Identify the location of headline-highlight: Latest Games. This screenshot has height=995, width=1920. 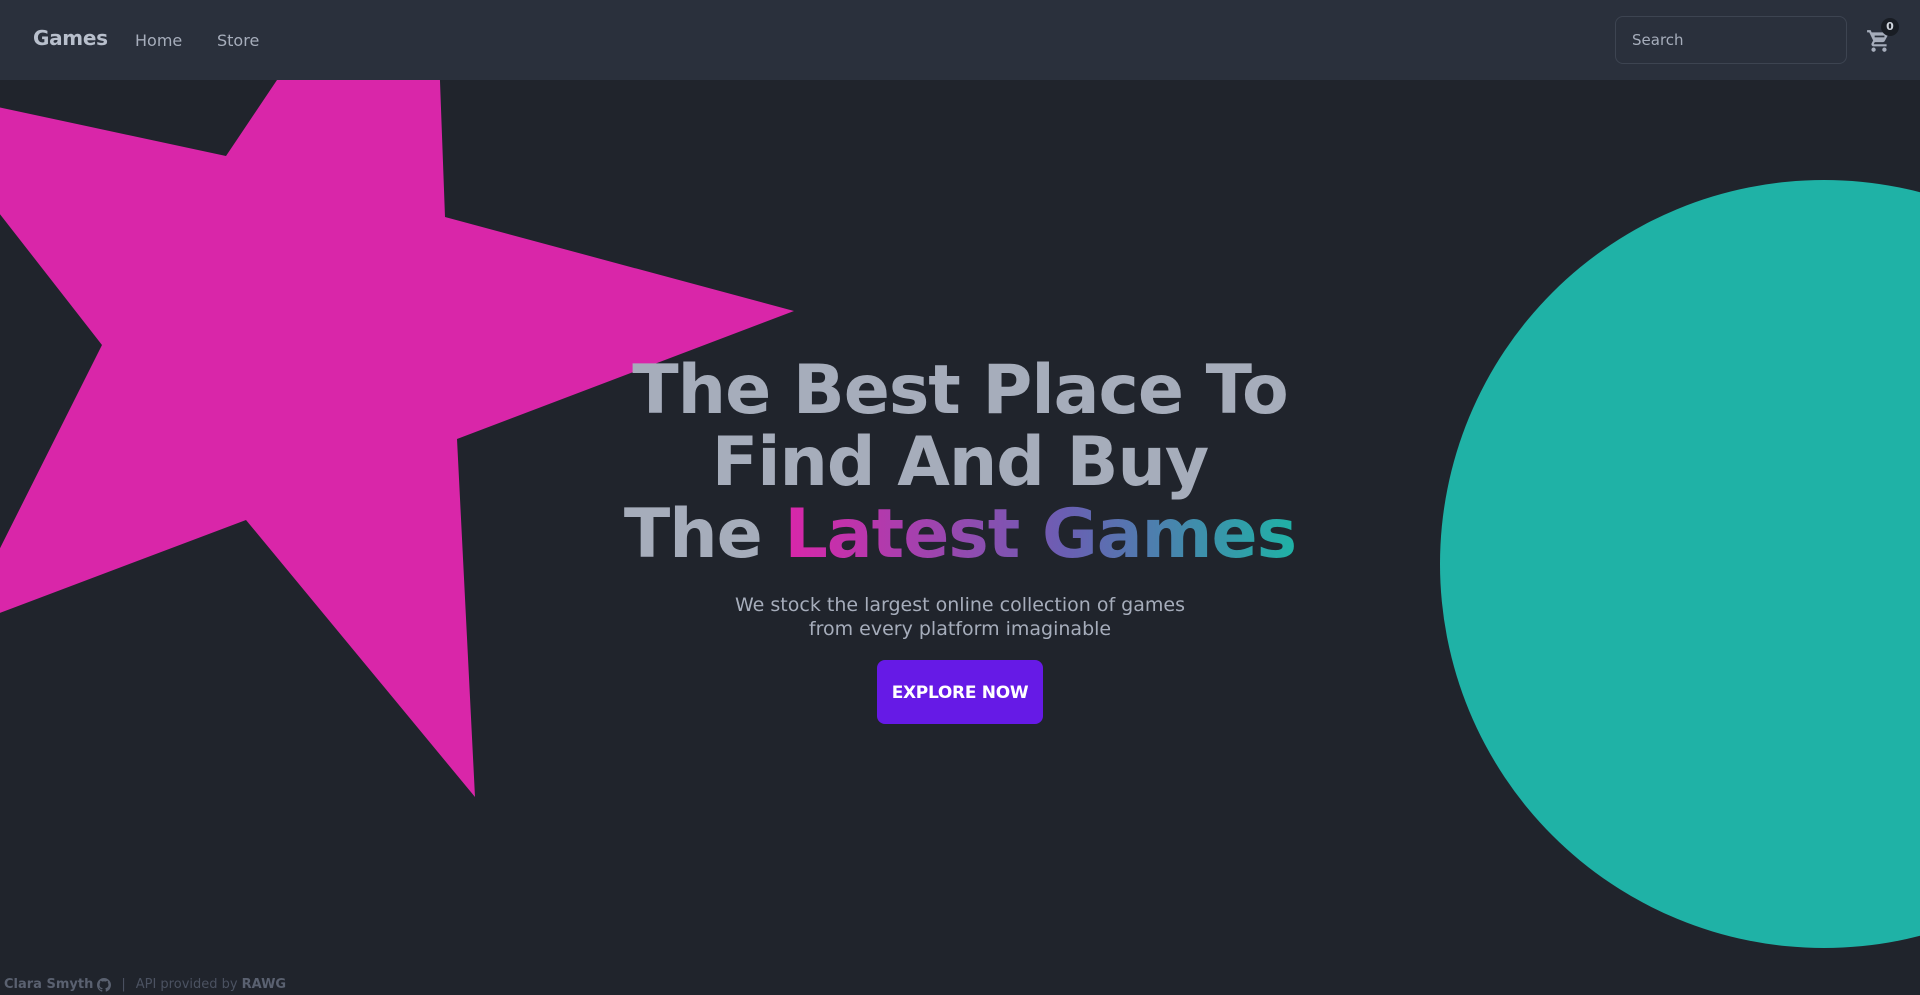
(1040, 534).